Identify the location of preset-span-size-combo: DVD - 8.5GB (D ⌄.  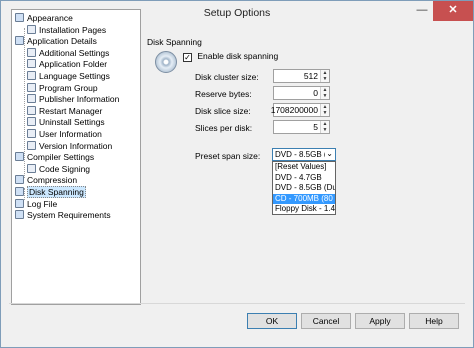
(304, 154).